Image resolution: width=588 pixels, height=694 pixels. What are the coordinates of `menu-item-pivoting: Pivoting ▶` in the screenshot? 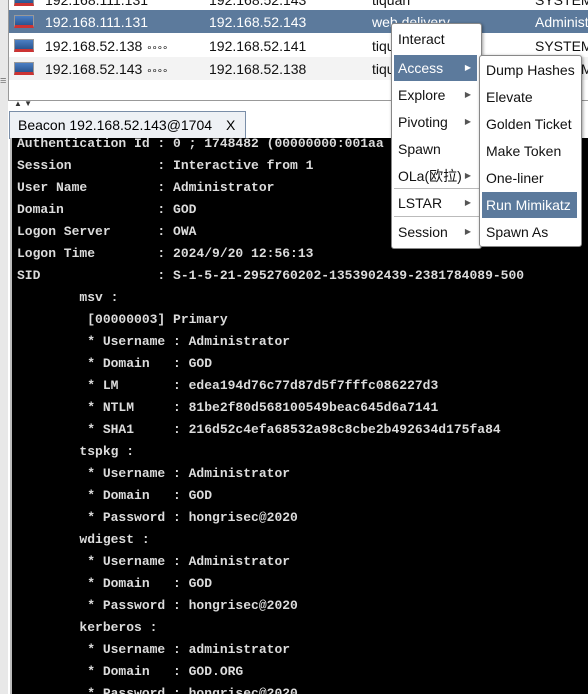 It's located at (435, 122).